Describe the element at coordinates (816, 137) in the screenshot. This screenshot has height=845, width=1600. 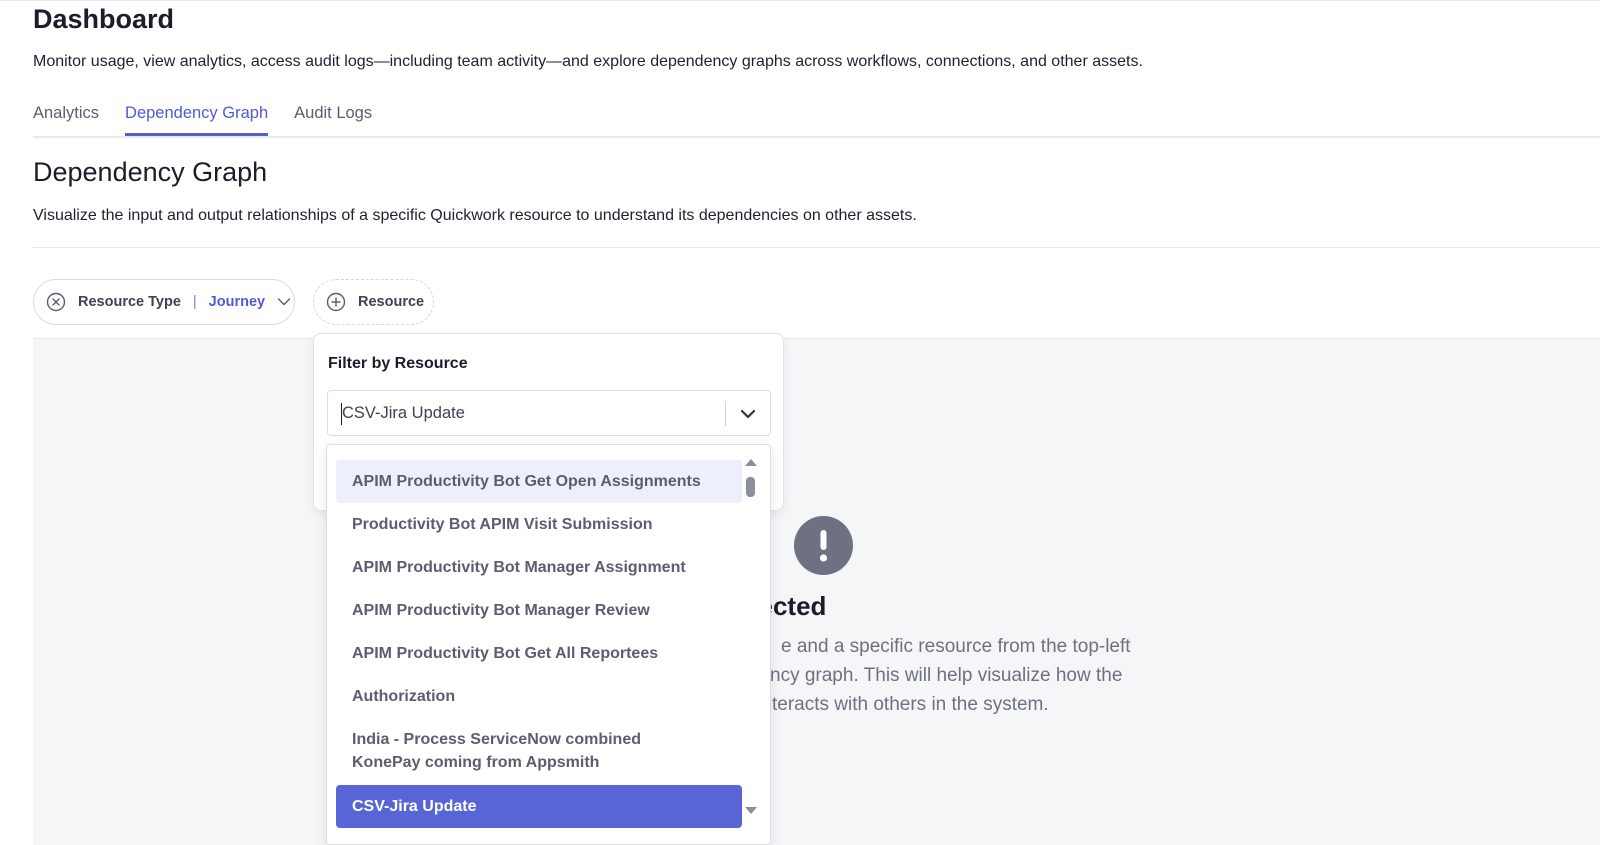
I see `tabs-divider` at that location.